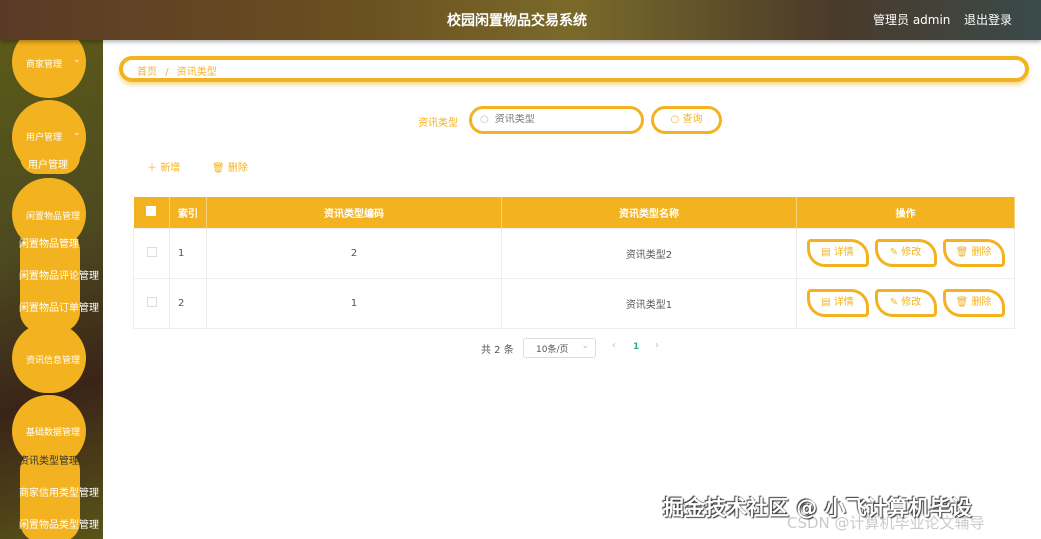 The height and width of the screenshot is (539, 1041). I want to click on submenu-comments: 闲置物品评论管理, so click(59, 274).